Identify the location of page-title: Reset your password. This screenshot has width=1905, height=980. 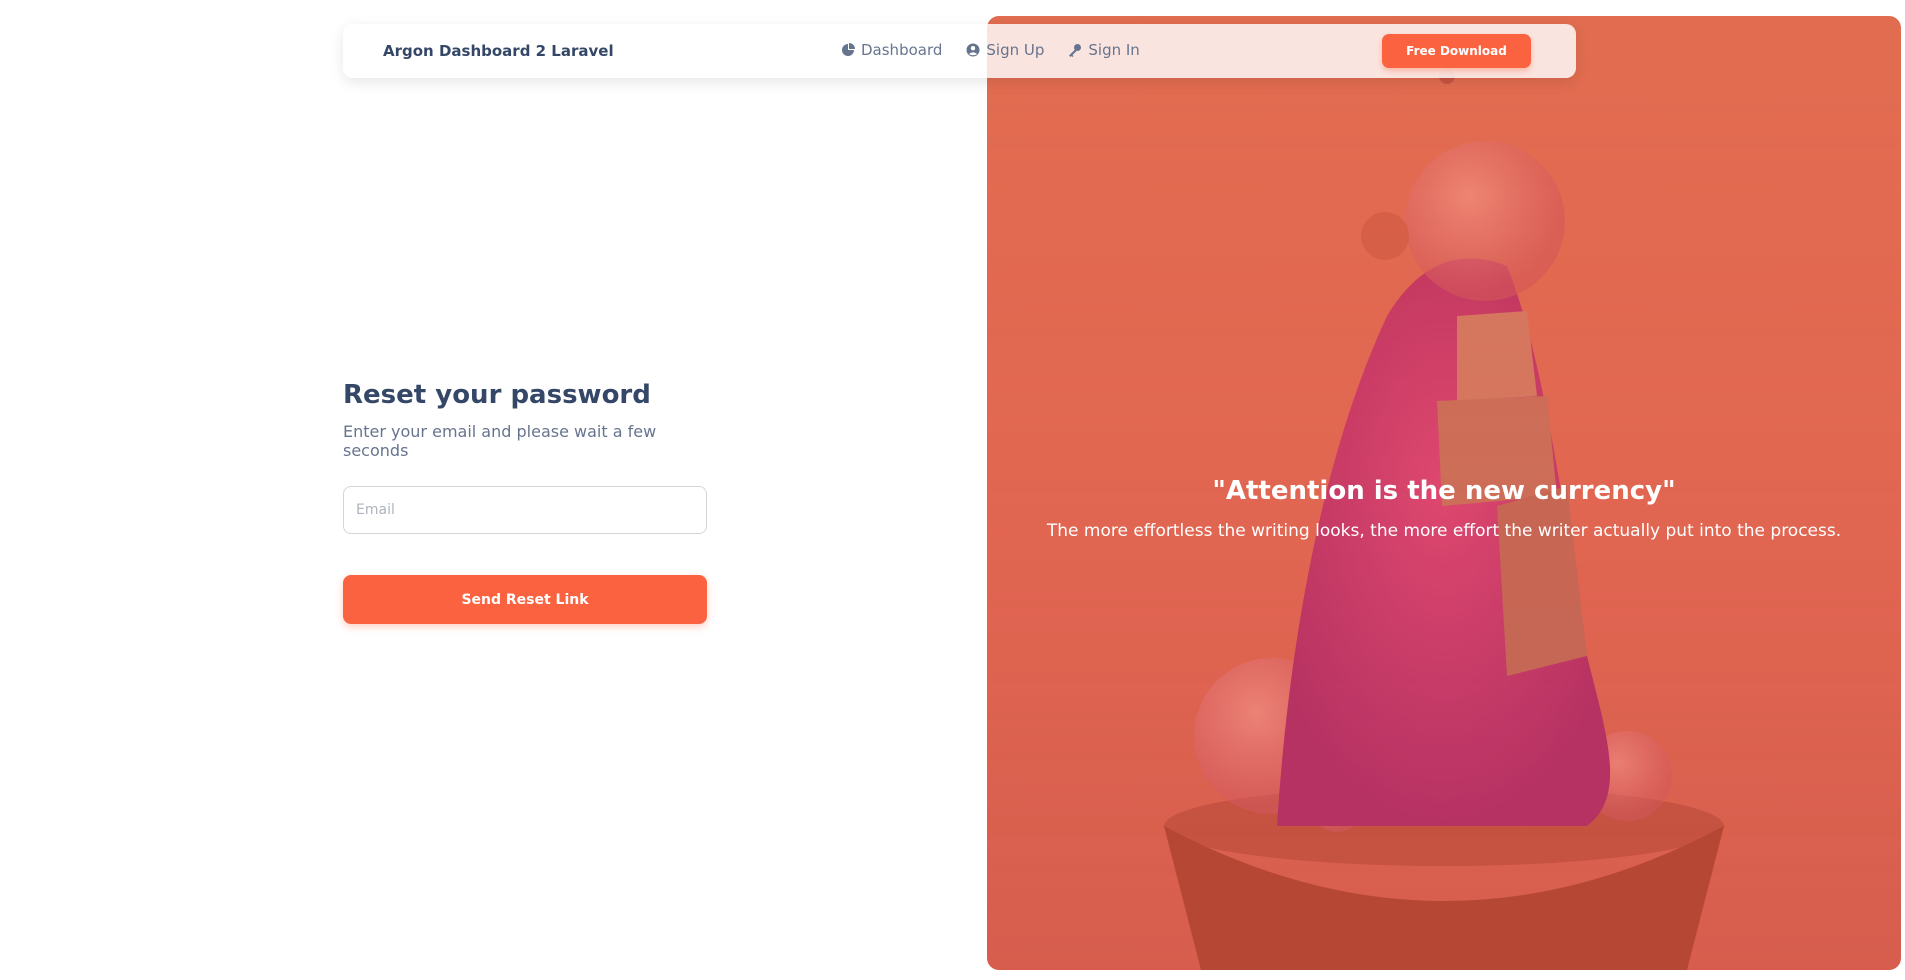
(497, 395).